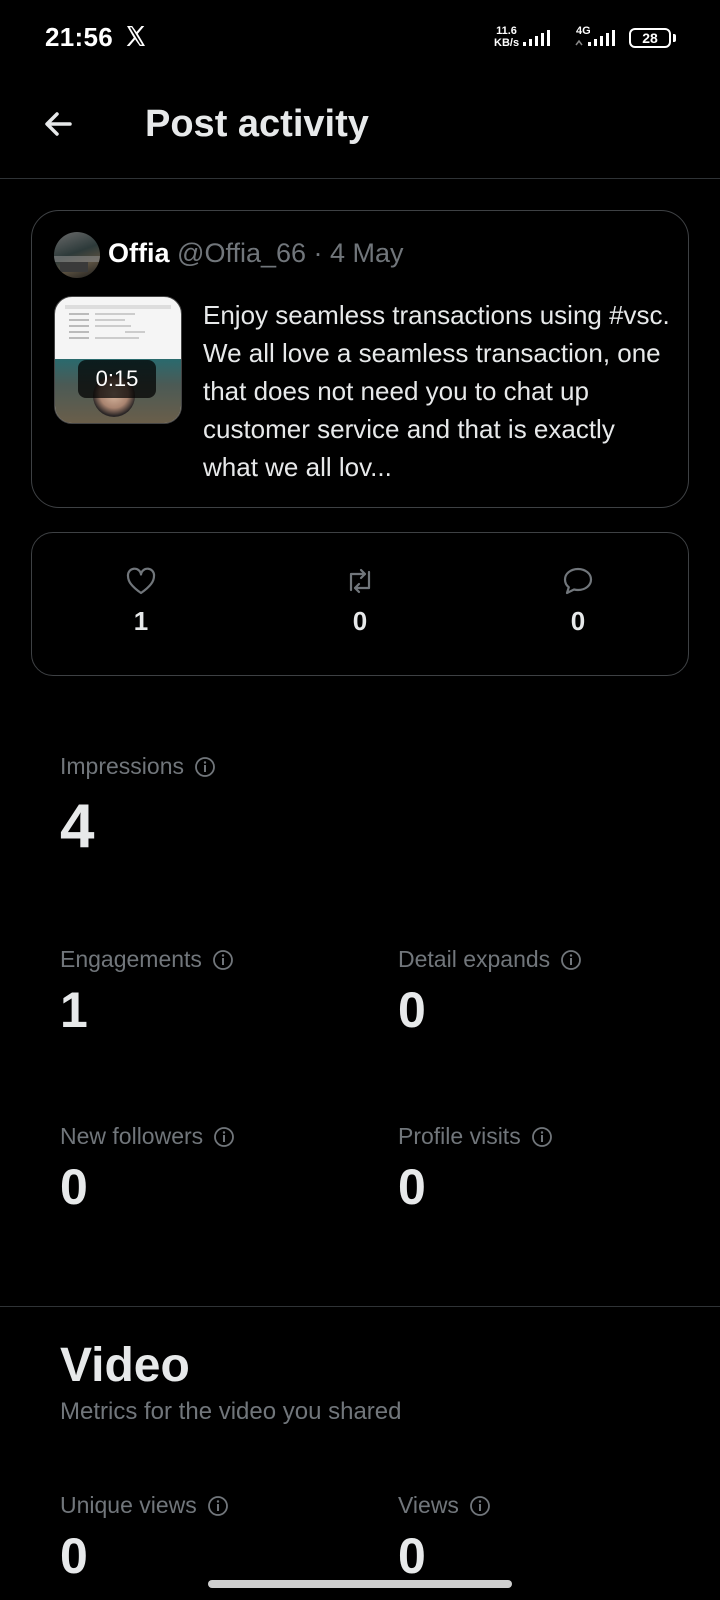  I want to click on section-divider, so click(360, 1306).